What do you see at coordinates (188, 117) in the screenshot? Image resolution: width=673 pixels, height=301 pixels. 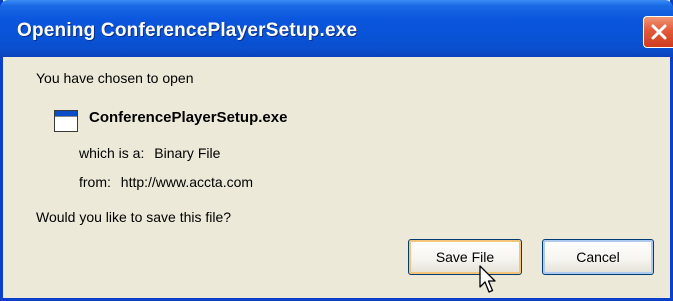 I see `file-name: ConferencePlayerSetup.exe` at bounding box center [188, 117].